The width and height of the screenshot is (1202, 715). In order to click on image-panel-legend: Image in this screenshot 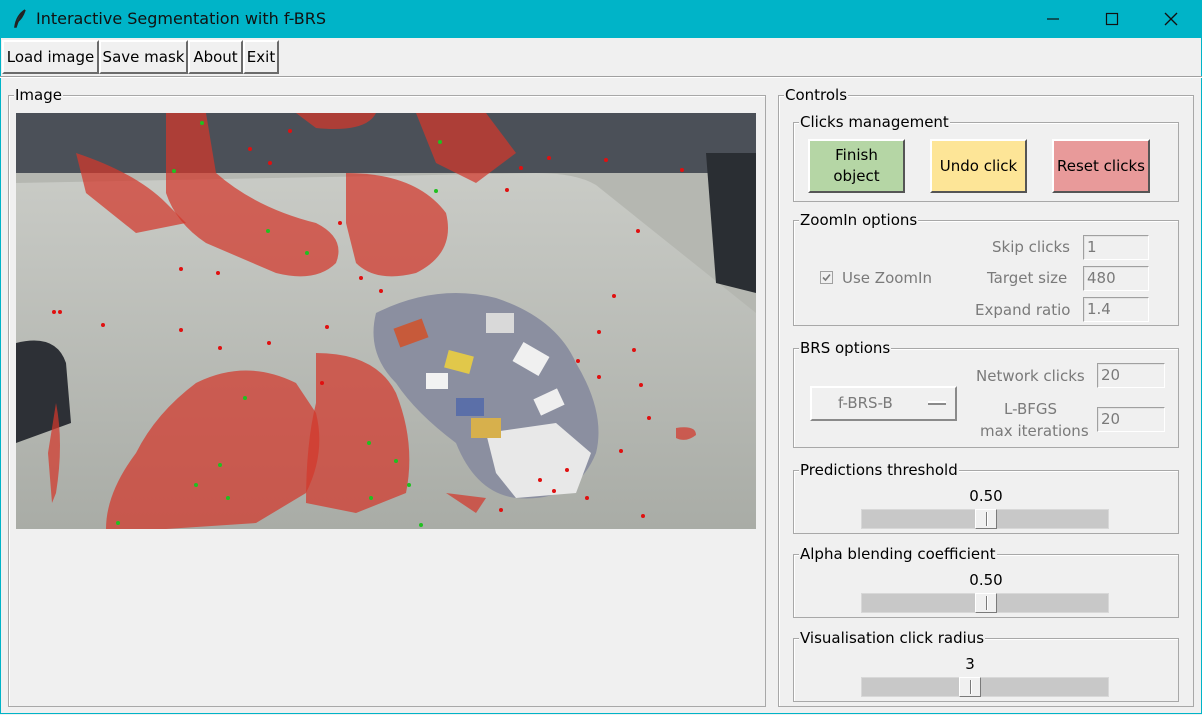, I will do `click(38, 95)`.